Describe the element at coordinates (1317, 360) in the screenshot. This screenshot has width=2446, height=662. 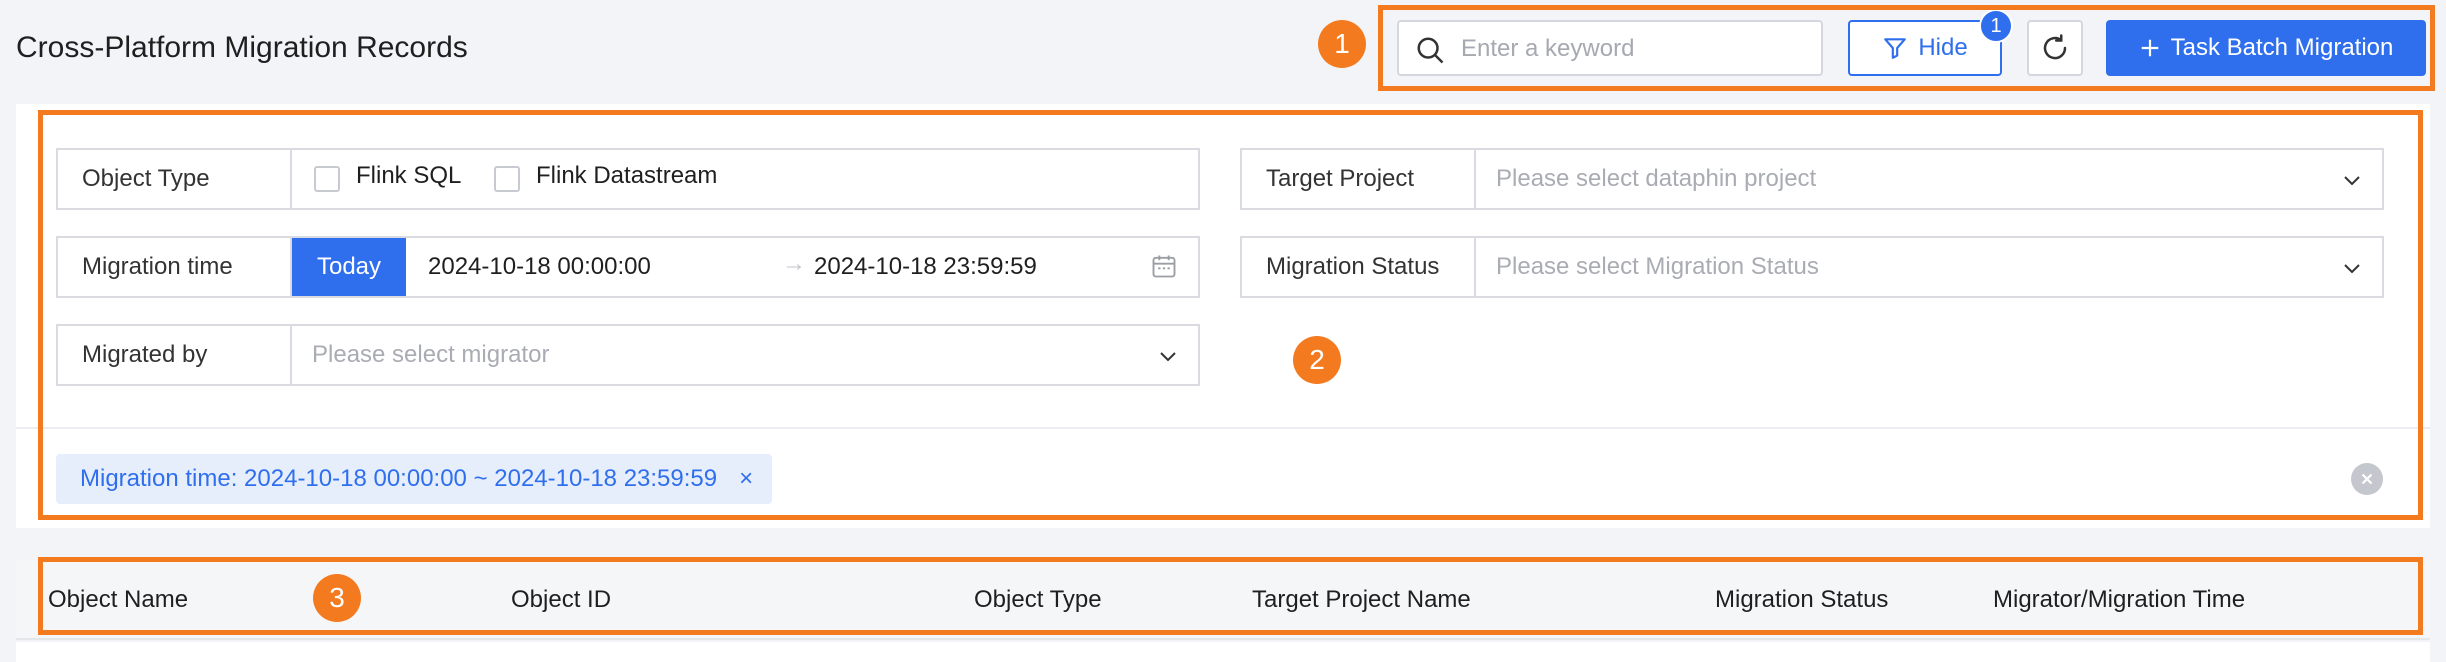
I see `annotation-badge-2: 2` at that location.